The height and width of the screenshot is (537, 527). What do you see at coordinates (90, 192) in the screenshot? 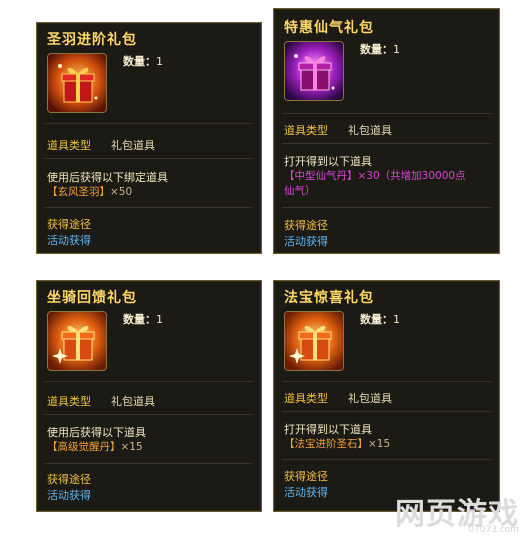
I see `reward-item: 【玄风圣羽】×50` at bounding box center [90, 192].